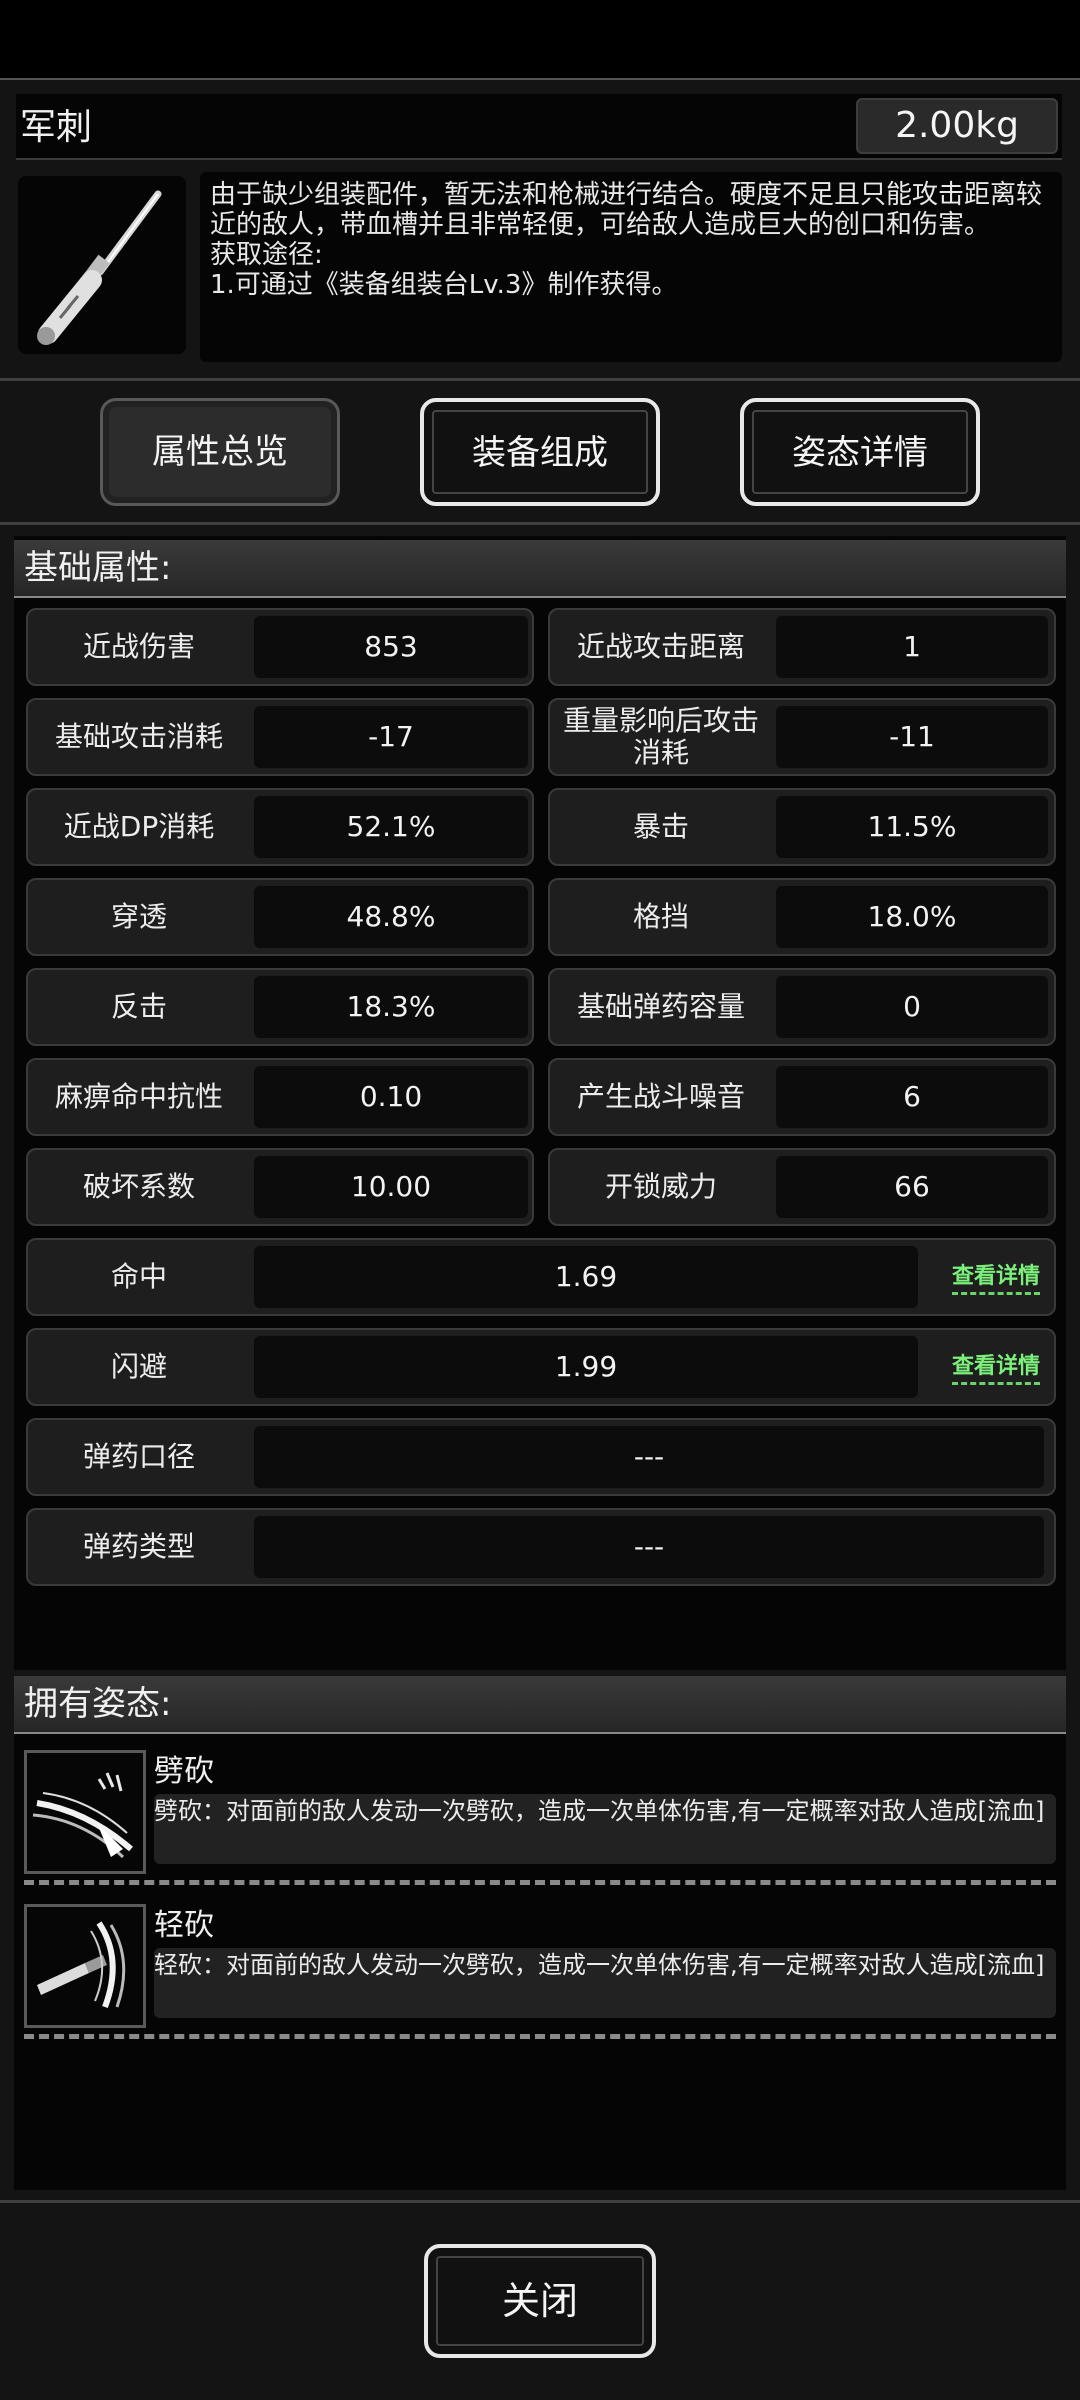 Image resolution: width=1080 pixels, height=2400 pixels. I want to click on tab-attributes-overview: 属性总览, so click(220, 452).